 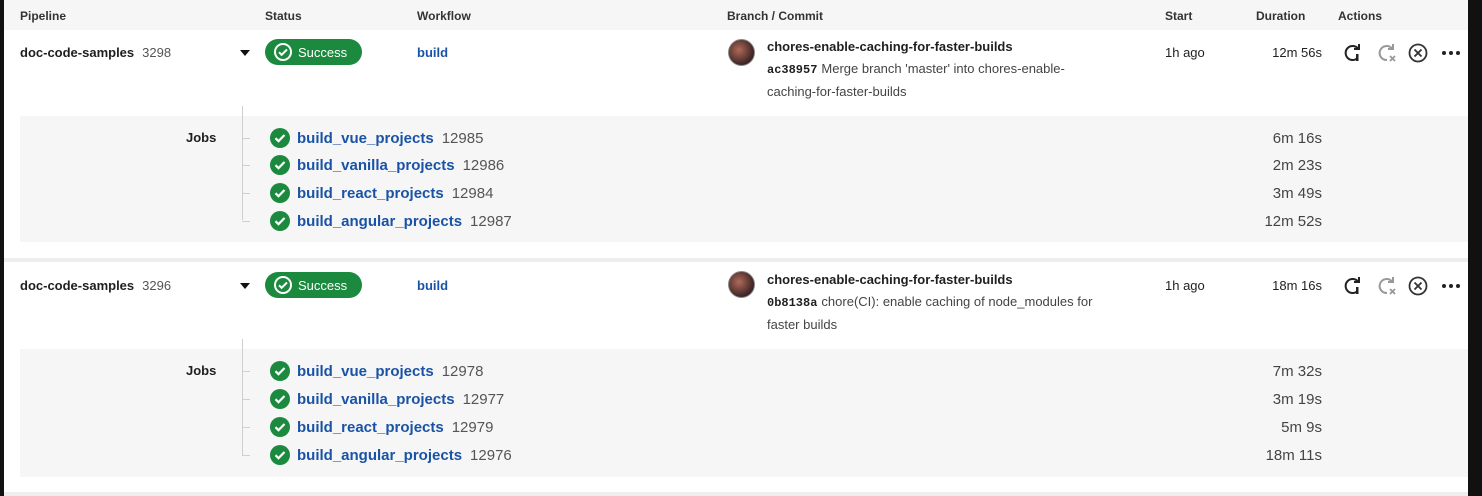 What do you see at coordinates (744, 165) in the screenshot?
I see `job-row: build_vanilla_projects 12986 2m 23s` at bounding box center [744, 165].